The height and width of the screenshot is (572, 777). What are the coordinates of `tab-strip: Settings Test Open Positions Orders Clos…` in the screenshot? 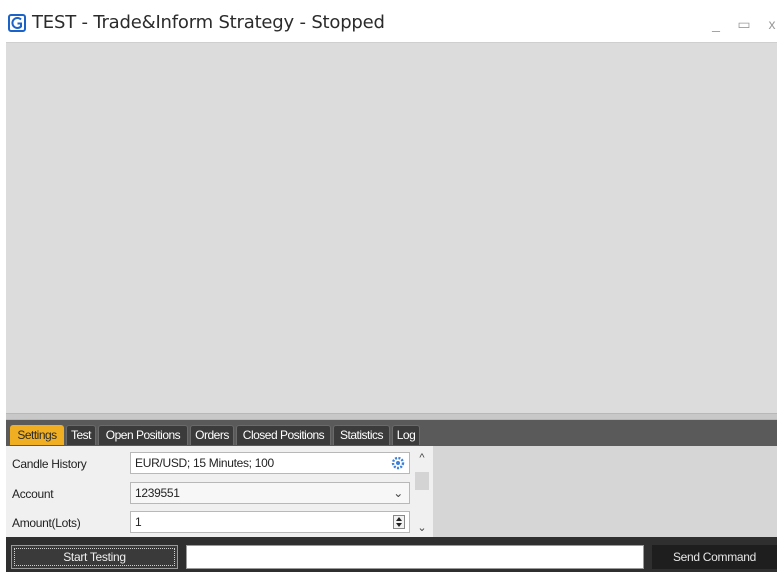 It's located at (391, 433).